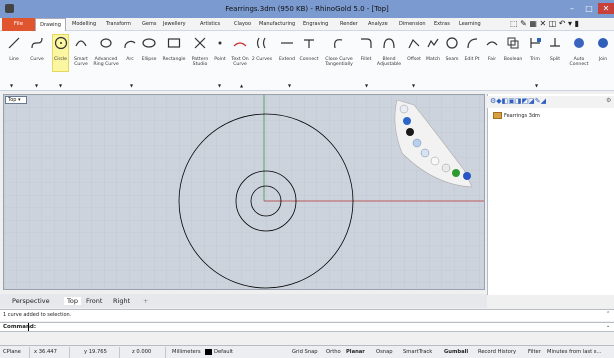  I want to click on status-units: Millimeters, so click(186, 352).